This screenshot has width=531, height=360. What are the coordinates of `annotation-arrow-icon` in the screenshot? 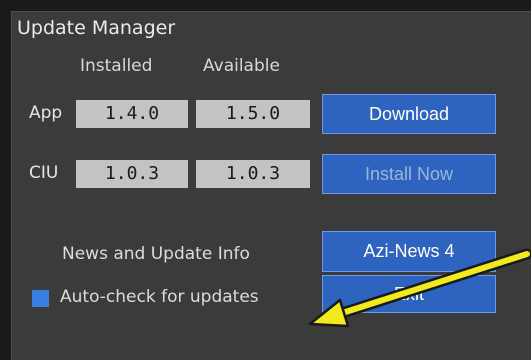 It's located at (419, 288).